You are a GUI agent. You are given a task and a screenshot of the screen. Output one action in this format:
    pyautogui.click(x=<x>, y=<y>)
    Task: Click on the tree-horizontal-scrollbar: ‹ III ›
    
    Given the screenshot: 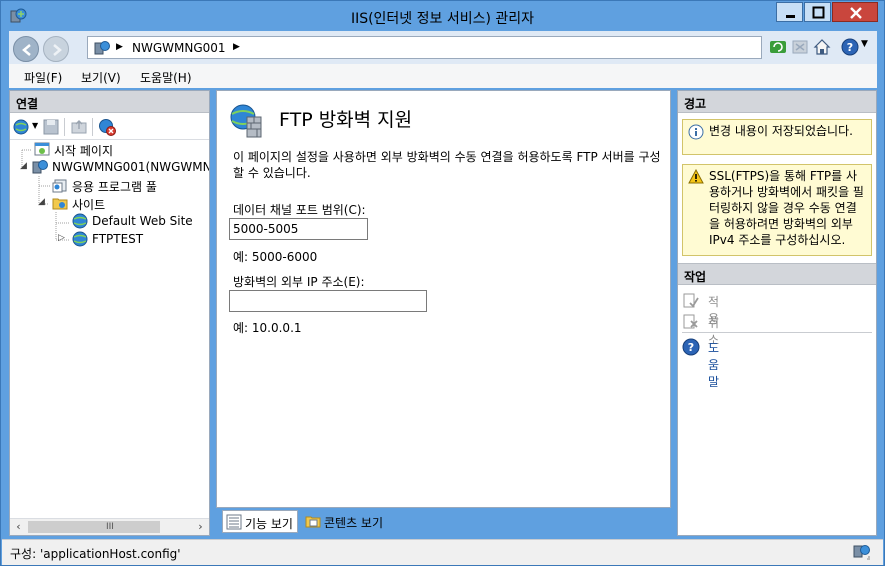 What is the action you would take?
    pyautogui.click(x=109, y=526)
    